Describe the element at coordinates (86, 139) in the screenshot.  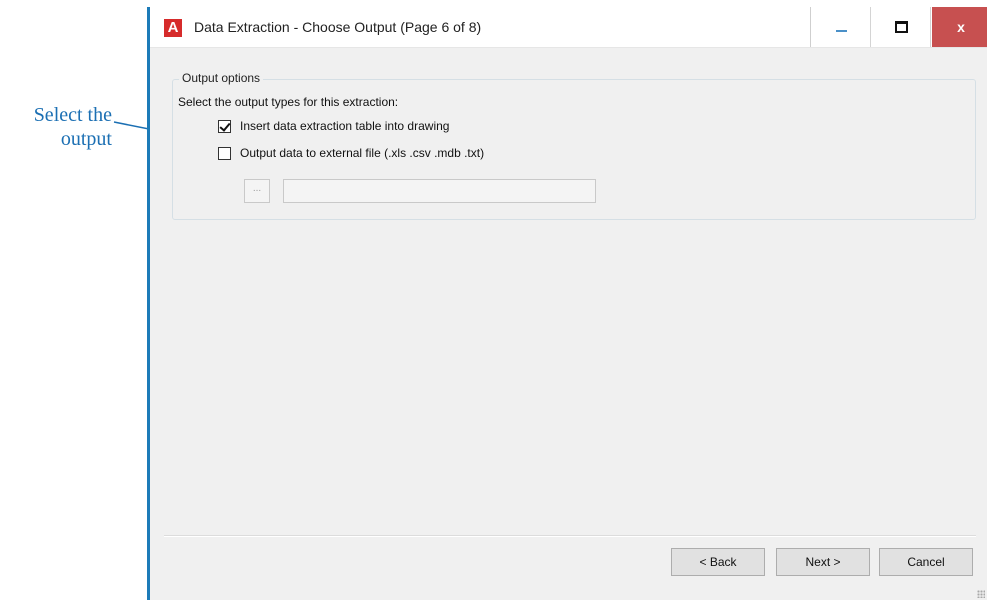
I see `callout-line-2: output` at that location.